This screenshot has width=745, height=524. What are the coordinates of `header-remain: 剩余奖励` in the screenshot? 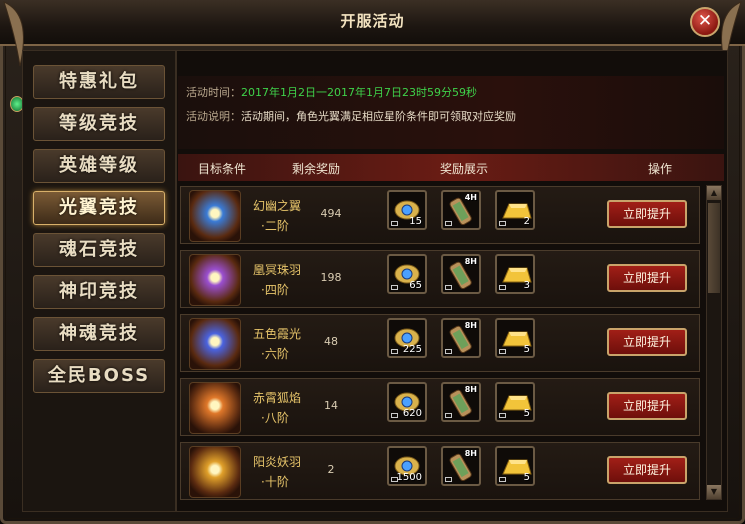 It's located at (316, 169).